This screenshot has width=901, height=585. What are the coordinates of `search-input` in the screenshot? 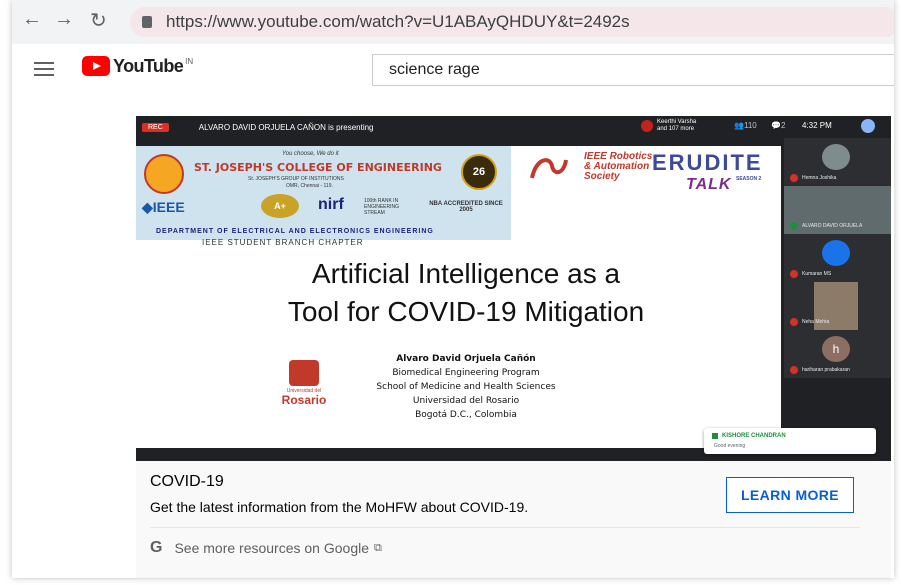 It's located at (629, 70).